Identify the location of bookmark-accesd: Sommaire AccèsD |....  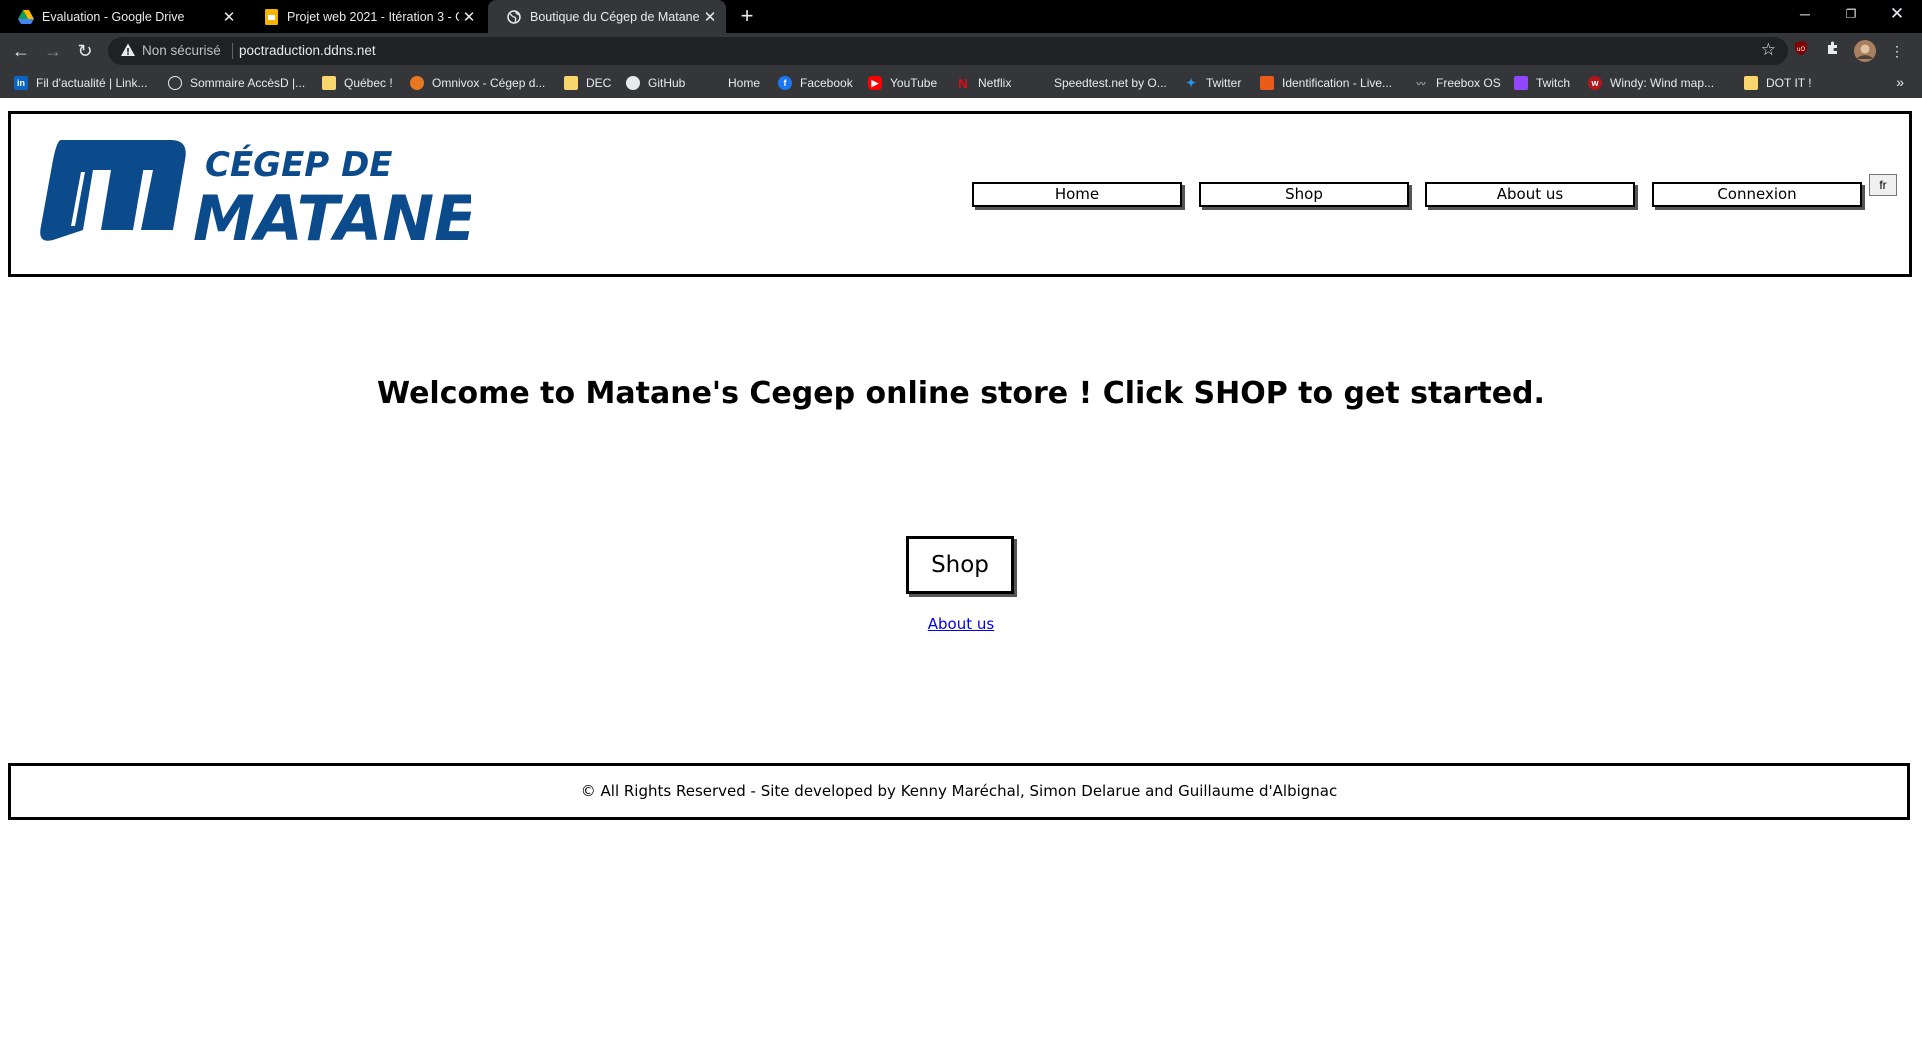
(236, 83).